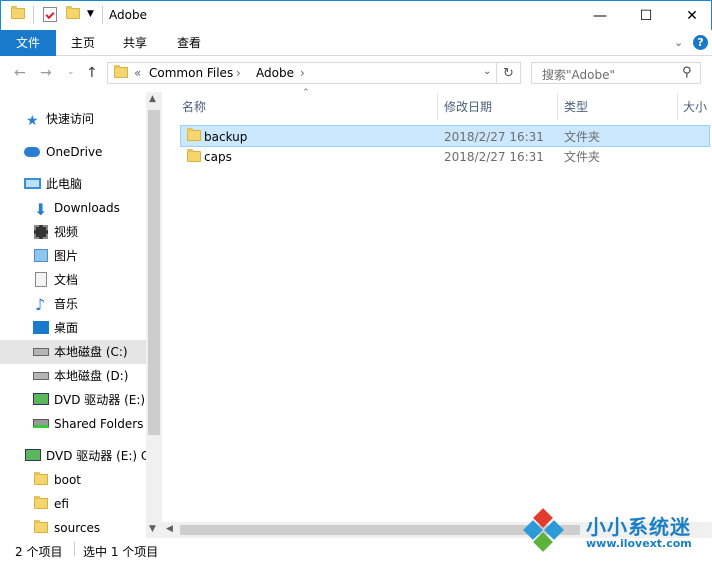  I want to click on nav-item-efi: efi, so click(73, 504).